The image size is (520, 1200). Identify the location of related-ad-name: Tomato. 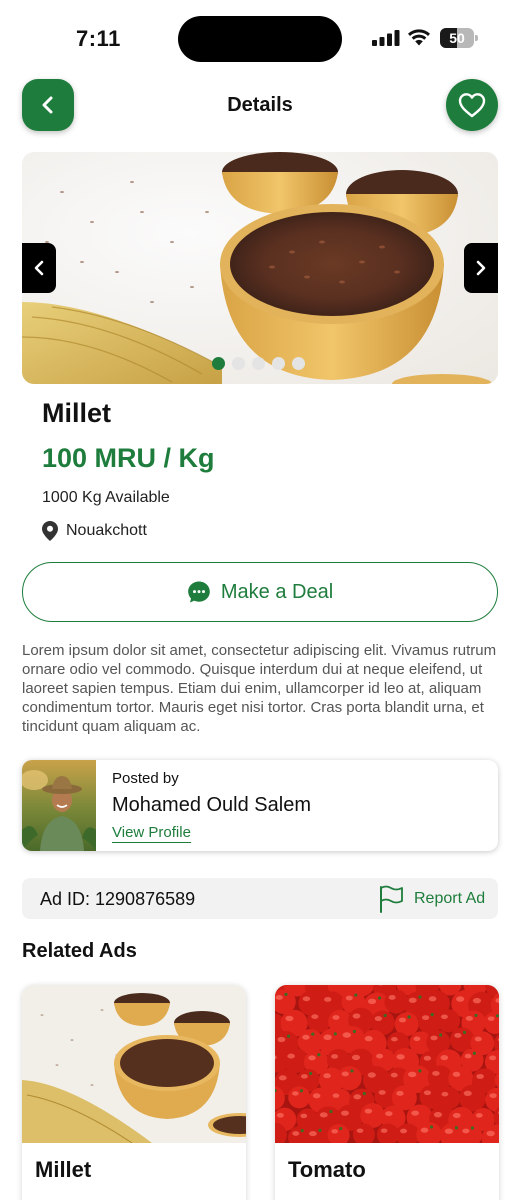
(327, 1169).